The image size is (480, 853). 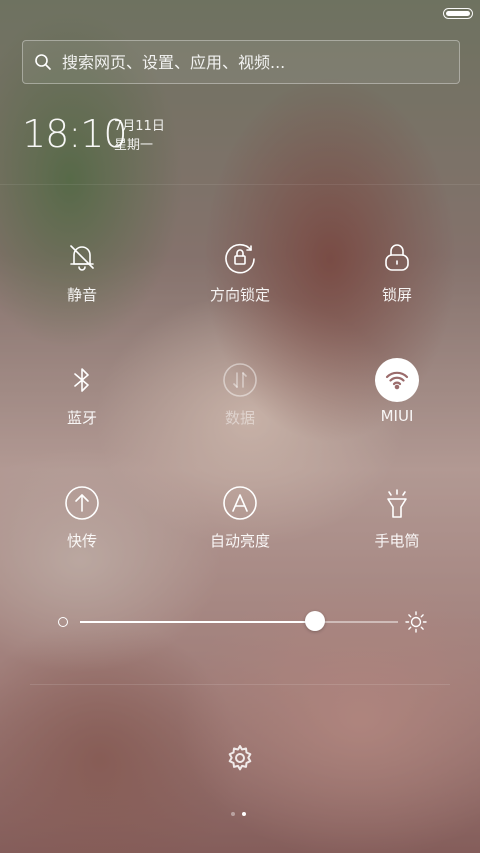 I want to click on toggle-auto-brightness: 自动亮度, so click(x=240, y=517).